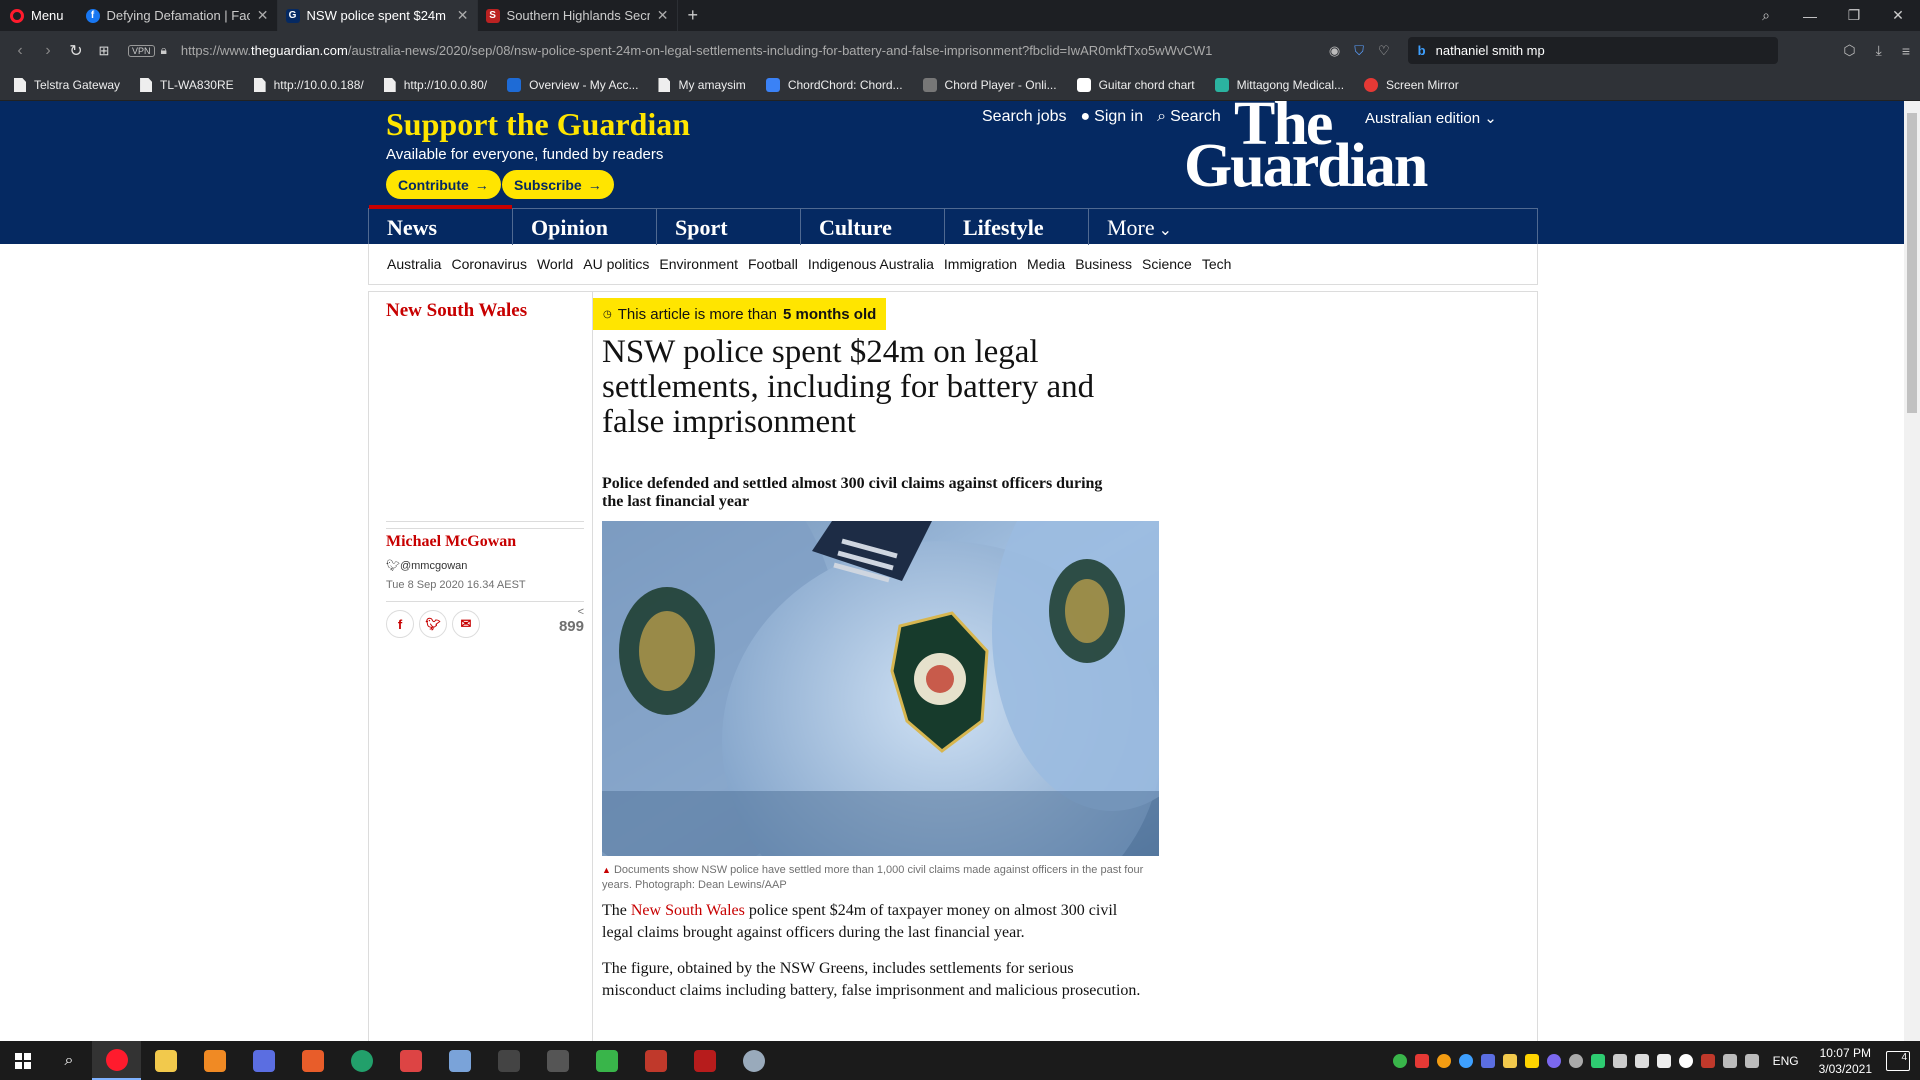 The height and width of the screenshot is (1080, 1920). What do you see at coordinates (69, 1061) in the screenshot?
I see `taskbar-search-icon: ⌕` at bounding box center [69, 1061].